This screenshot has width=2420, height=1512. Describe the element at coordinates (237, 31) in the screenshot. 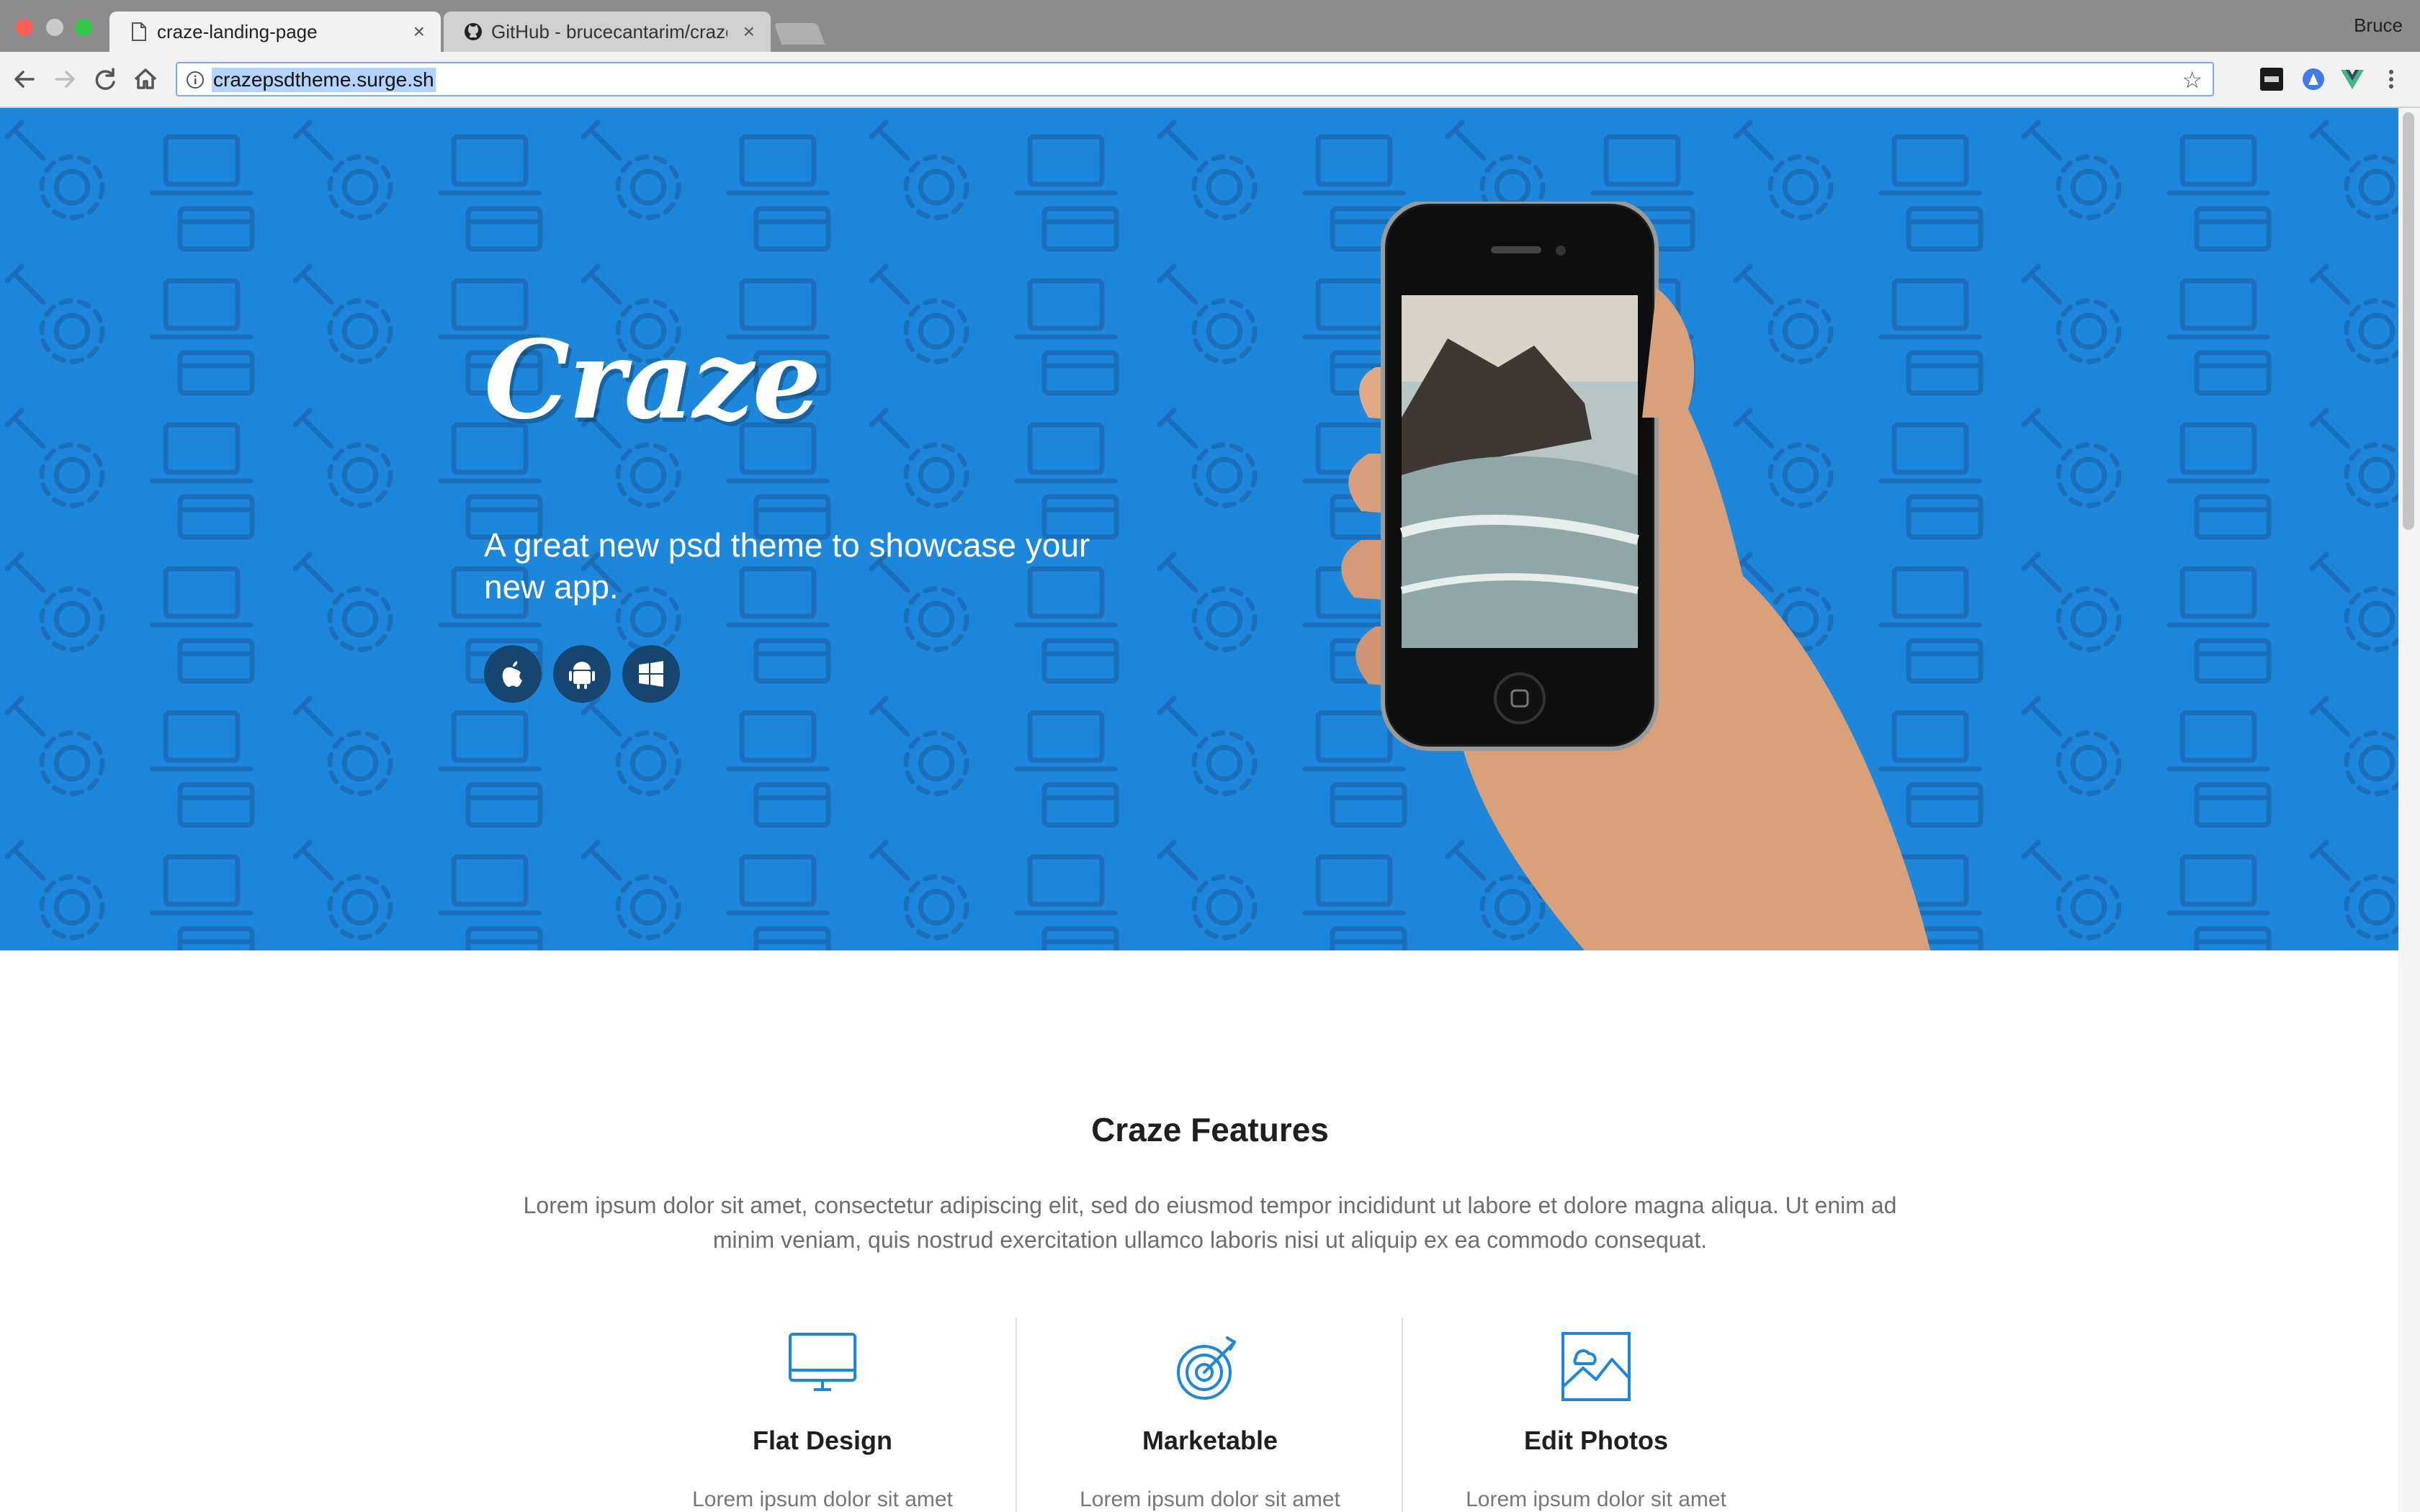

I see `tab-title: craze-landing-page` at that location.